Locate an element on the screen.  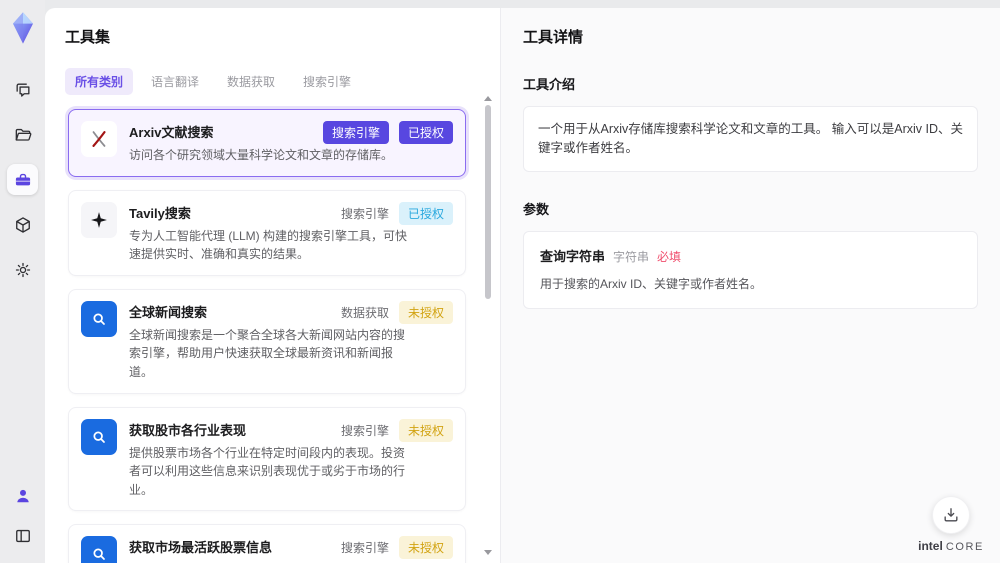
sidebar-item-collapse is located at coordinates (22, 535).